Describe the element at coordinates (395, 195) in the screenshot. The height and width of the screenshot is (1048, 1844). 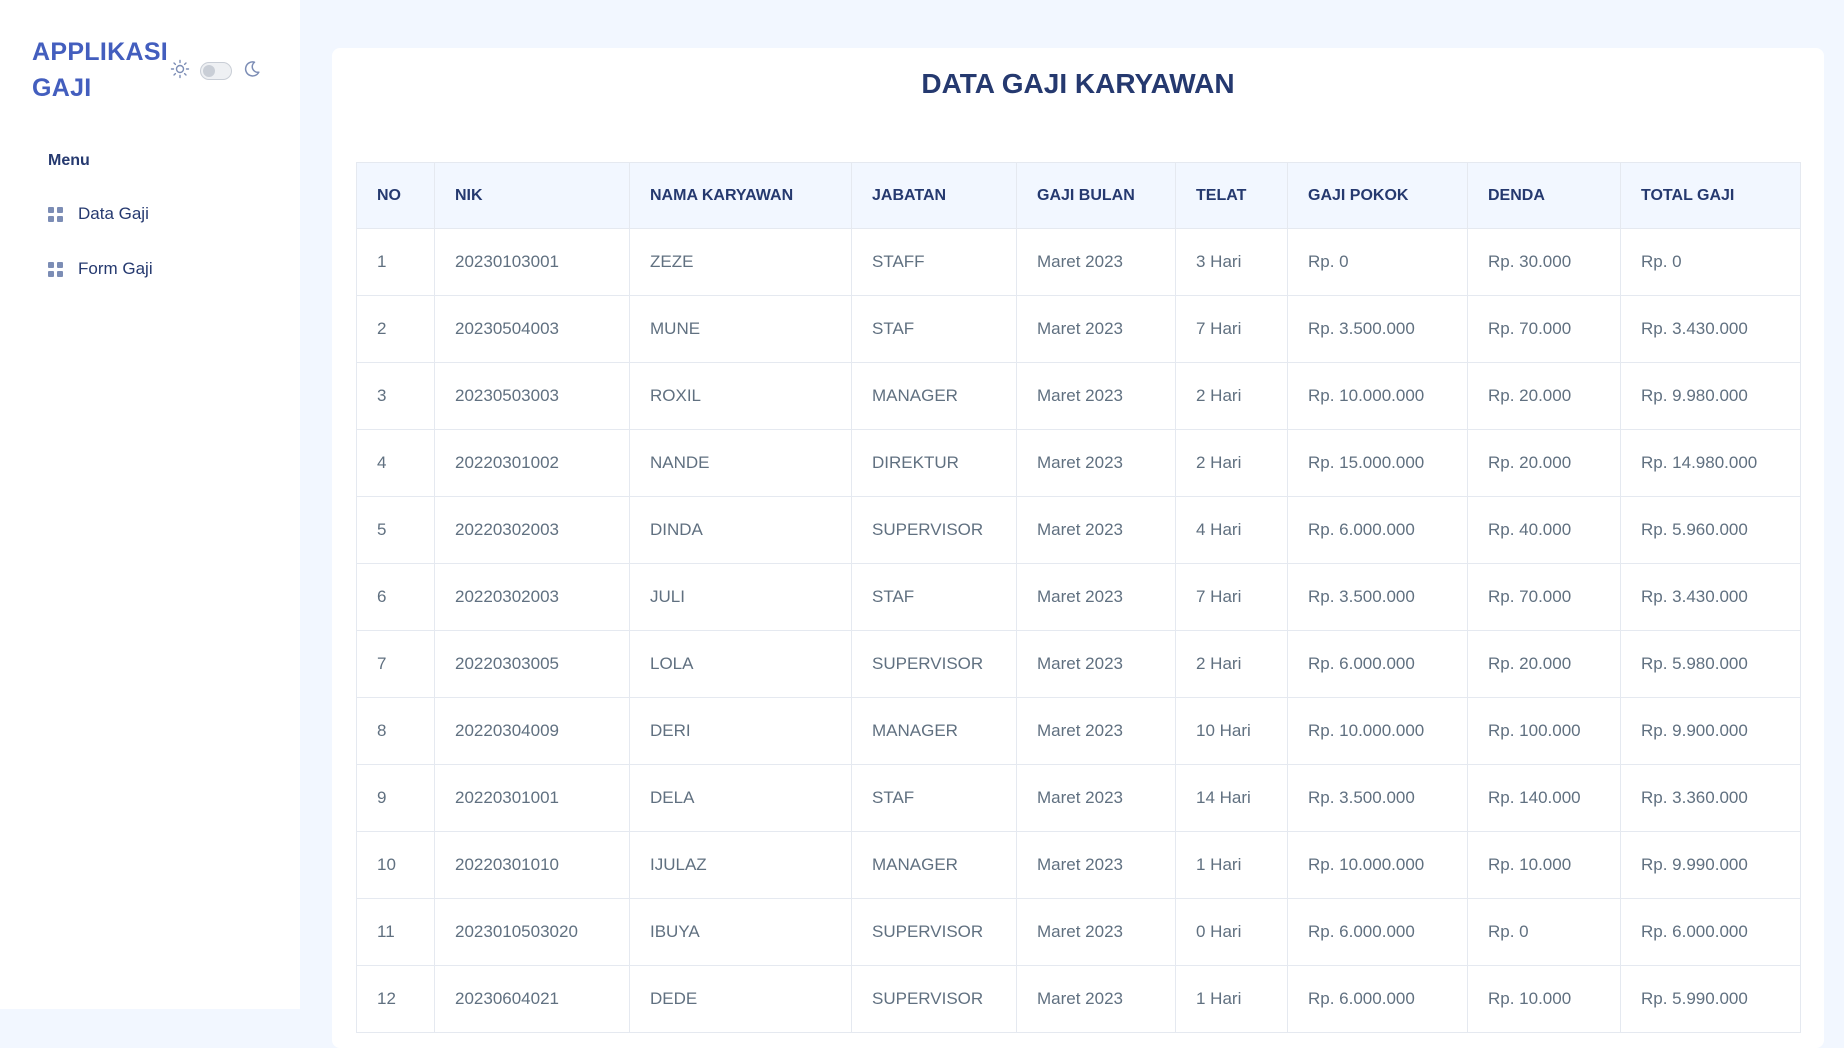
I see `column-header: NO` at that location.